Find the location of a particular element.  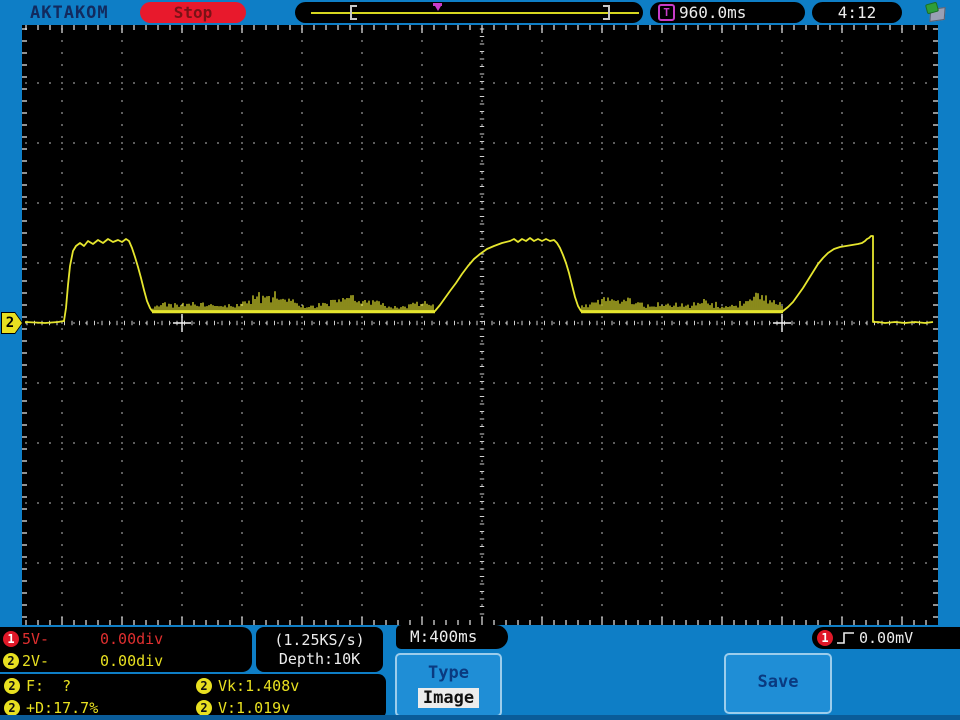

channel-settings-panel: 1 5V- 0.00div 2 2V- 0.00div is located at coordinates (126, 649).